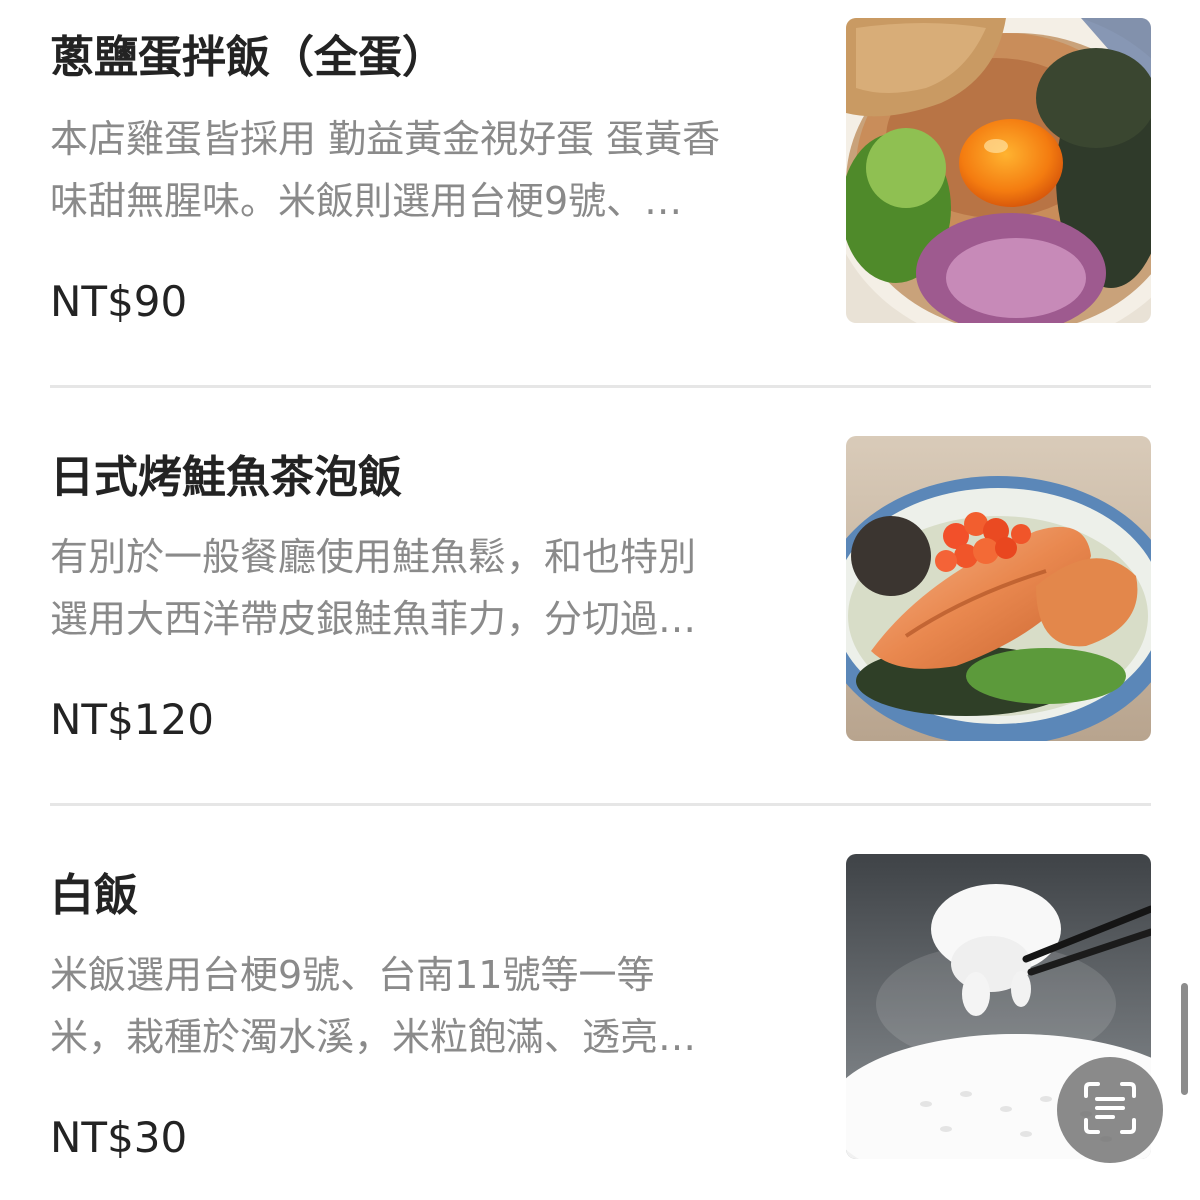 The image size is (1200, 1200). Describe the element at coordinates (998, 588) in the screenshot. I see `salmon-chazuke-image` at that location.